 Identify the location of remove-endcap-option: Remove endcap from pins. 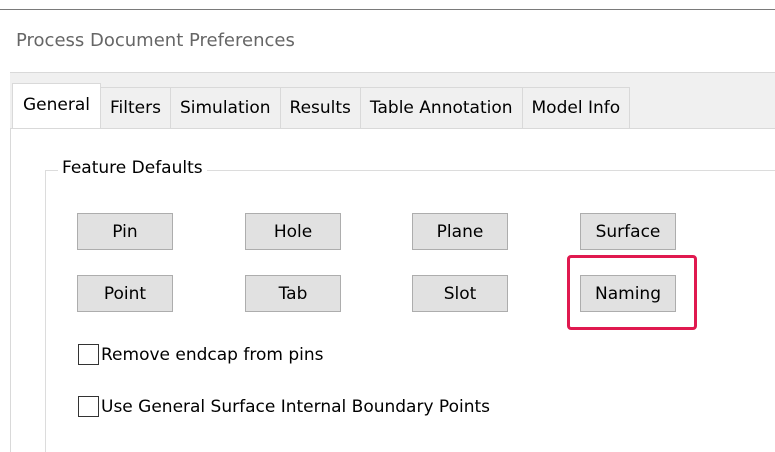
(201, 354).